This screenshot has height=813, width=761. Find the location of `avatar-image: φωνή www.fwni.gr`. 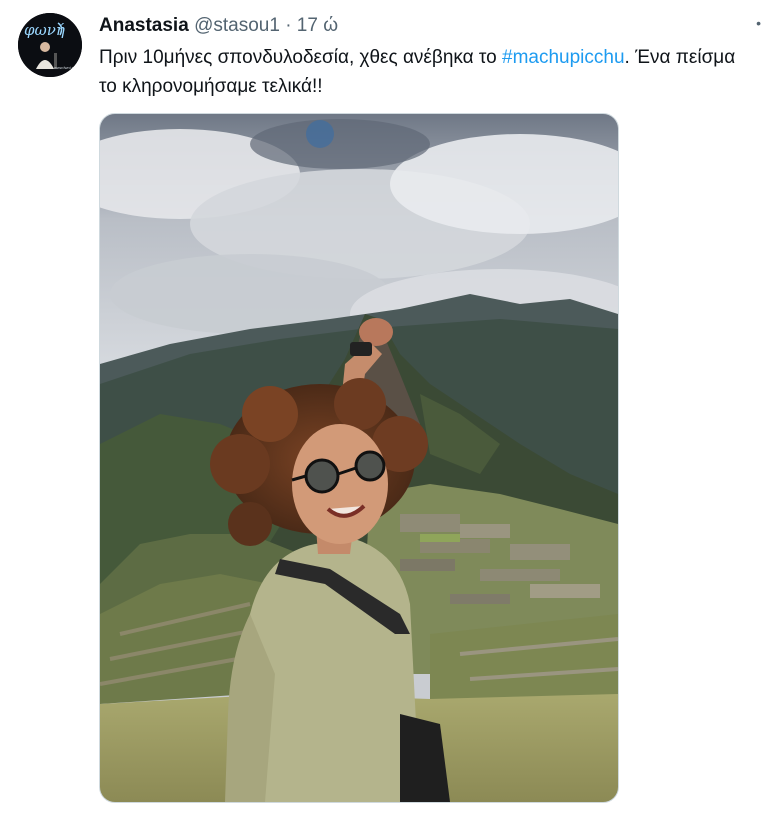

avatar-image: φωνή www.fwni.gr is located at coordinates (50, 45).